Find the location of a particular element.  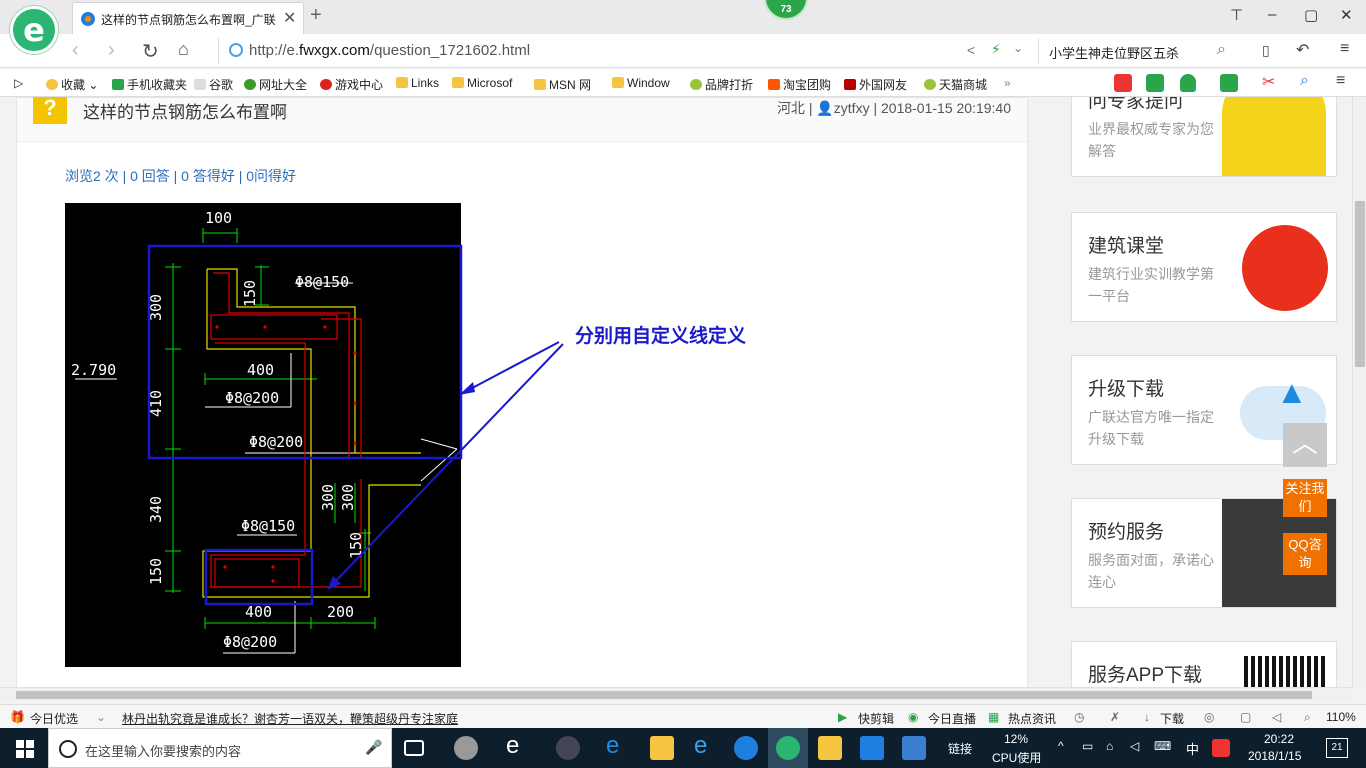

speed-icon: ◷ is located at coordinates (1079, 717).